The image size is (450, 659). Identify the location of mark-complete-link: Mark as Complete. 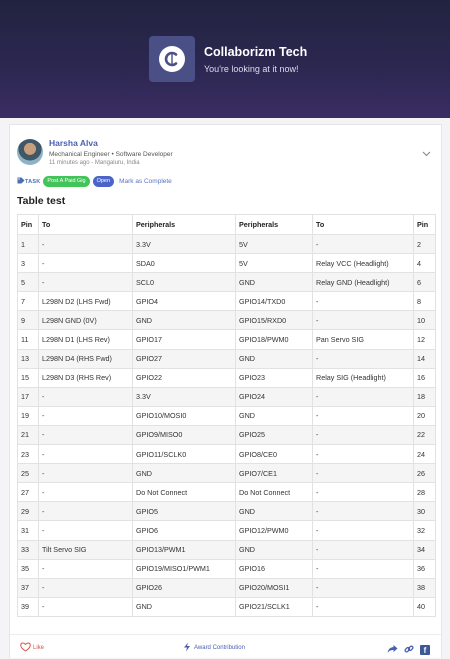
(145, 181).